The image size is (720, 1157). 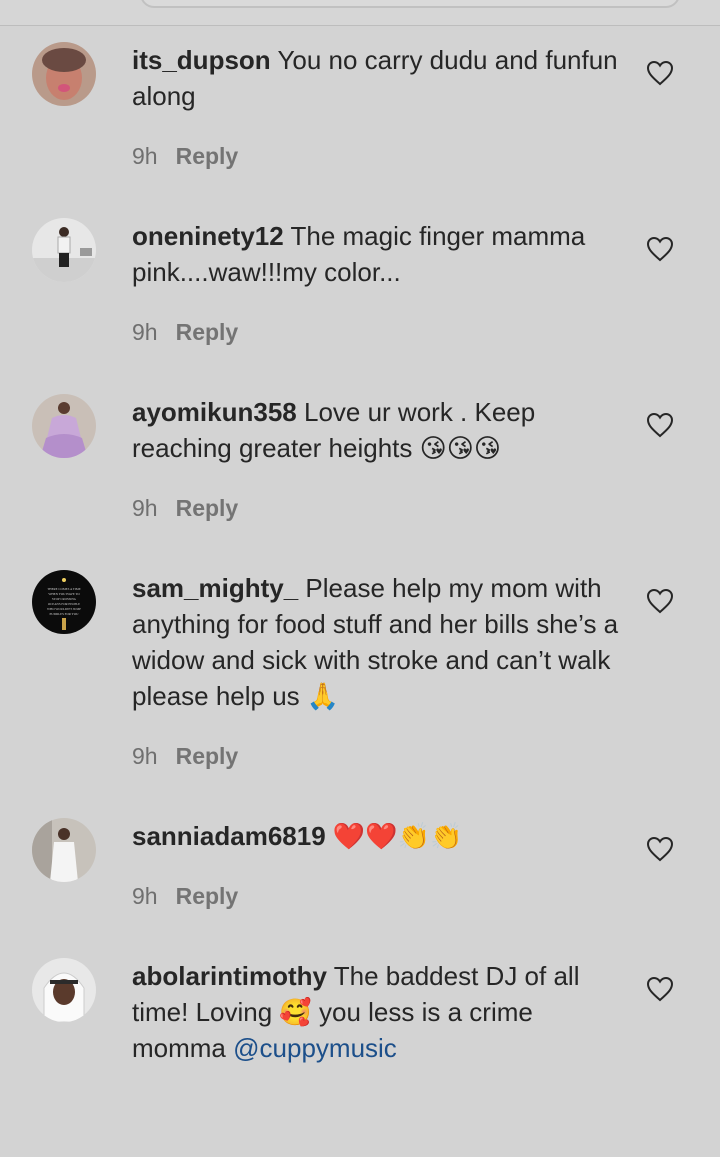 I want to click on comment-username: sam_mighty_, so click(x=215, y=588).